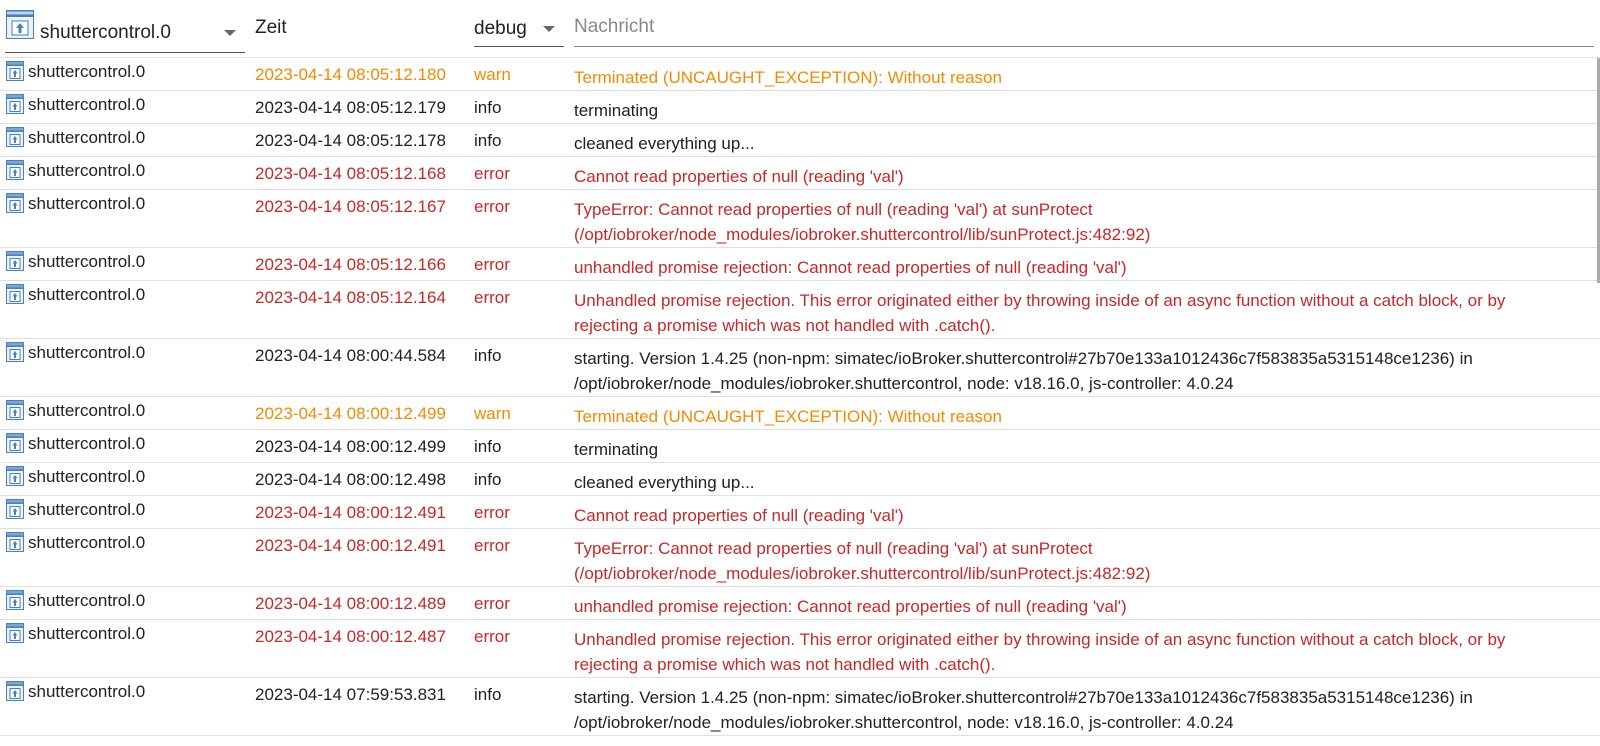 The image size is (1600, 746). What do you see at coordinates (350, 107) in the screenshot?
I see `log-time: 2023-04-14 08:05:12.179` at bounding box center [350, 107].